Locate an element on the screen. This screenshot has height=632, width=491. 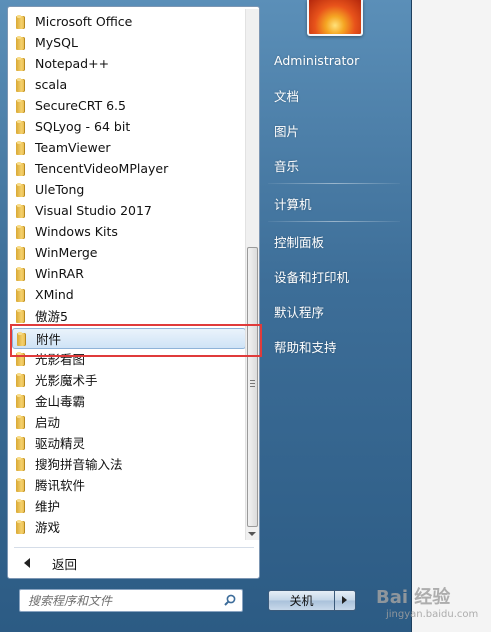
back-button: 返回 is located at coordinates (130, 563).